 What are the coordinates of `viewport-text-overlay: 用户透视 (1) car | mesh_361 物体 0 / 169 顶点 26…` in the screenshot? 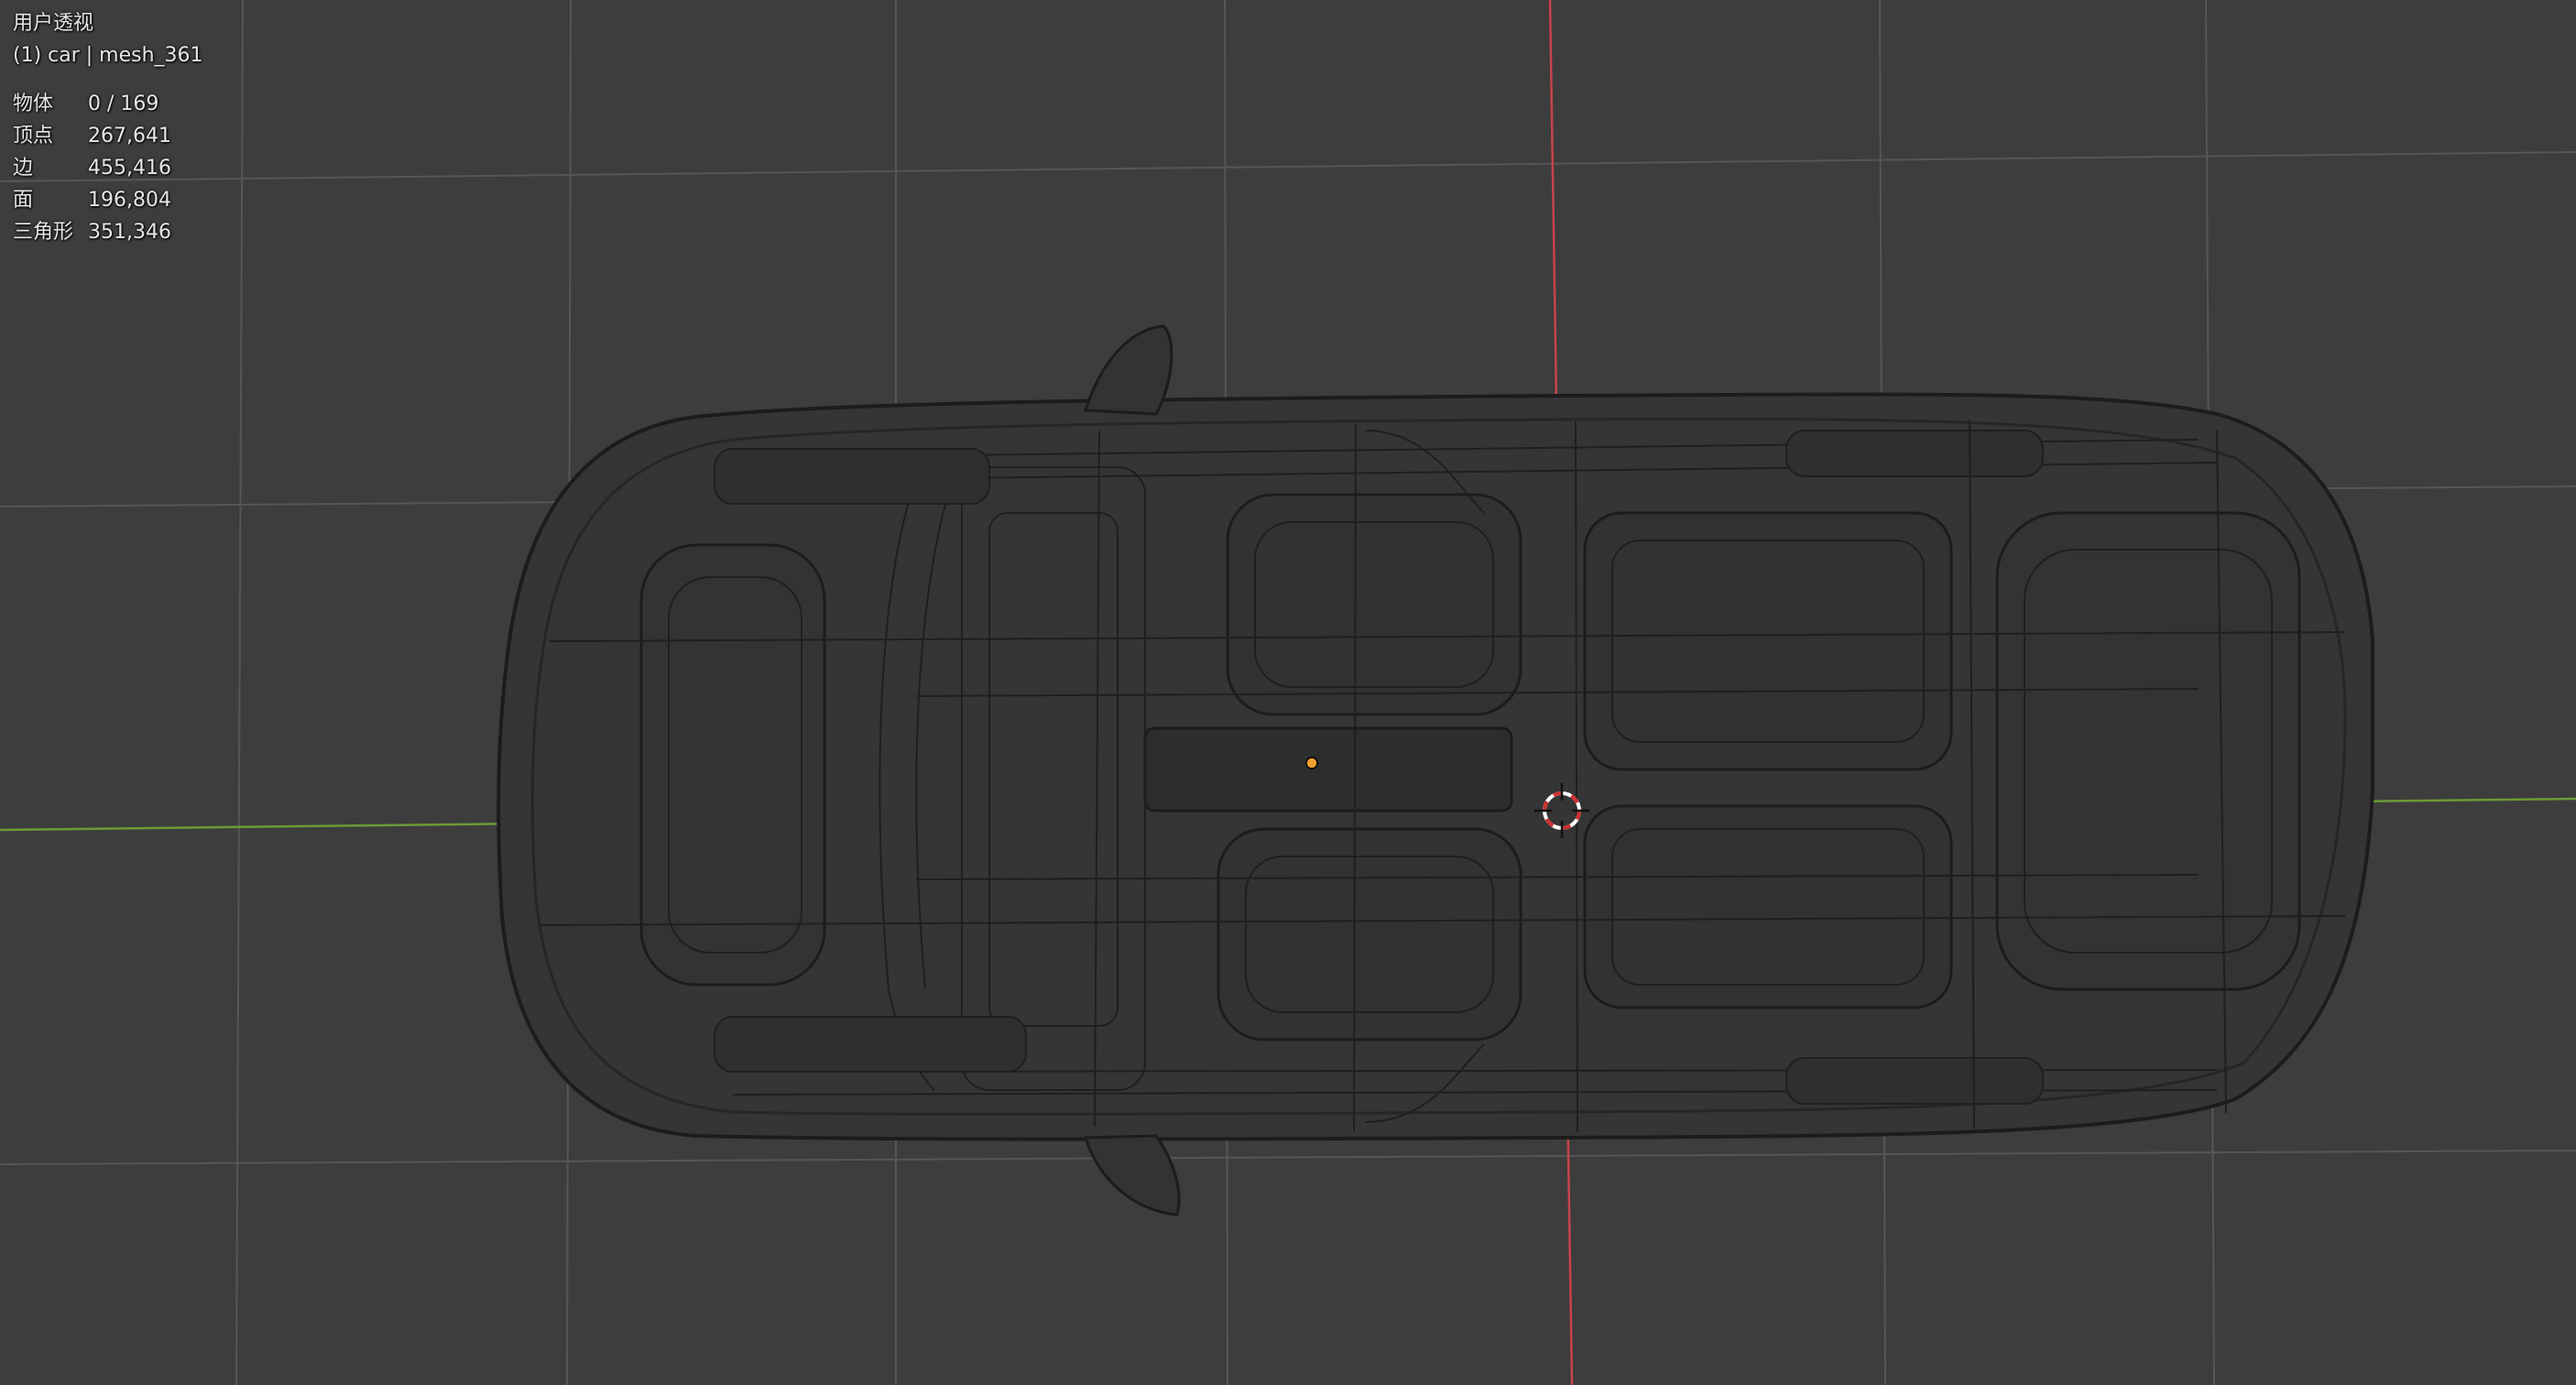 It's located at (108, 127).